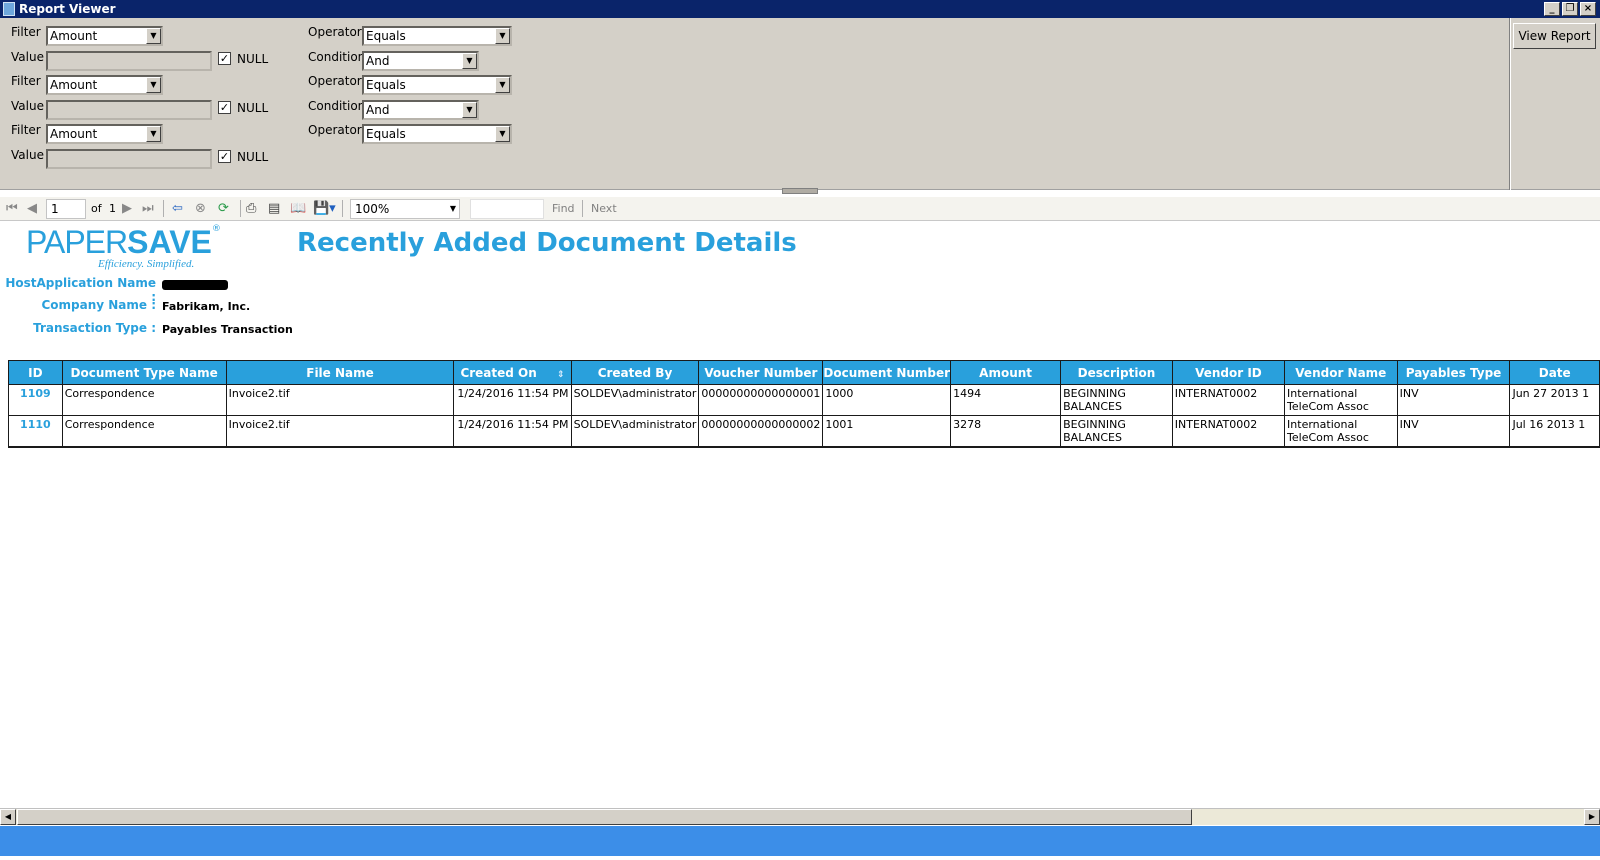 The image size is (1600, 860). What do you see at coordinates (887, 431) in the screenshot?
I see `doc-number-cell: 1001` at bounding box center [887, 431].